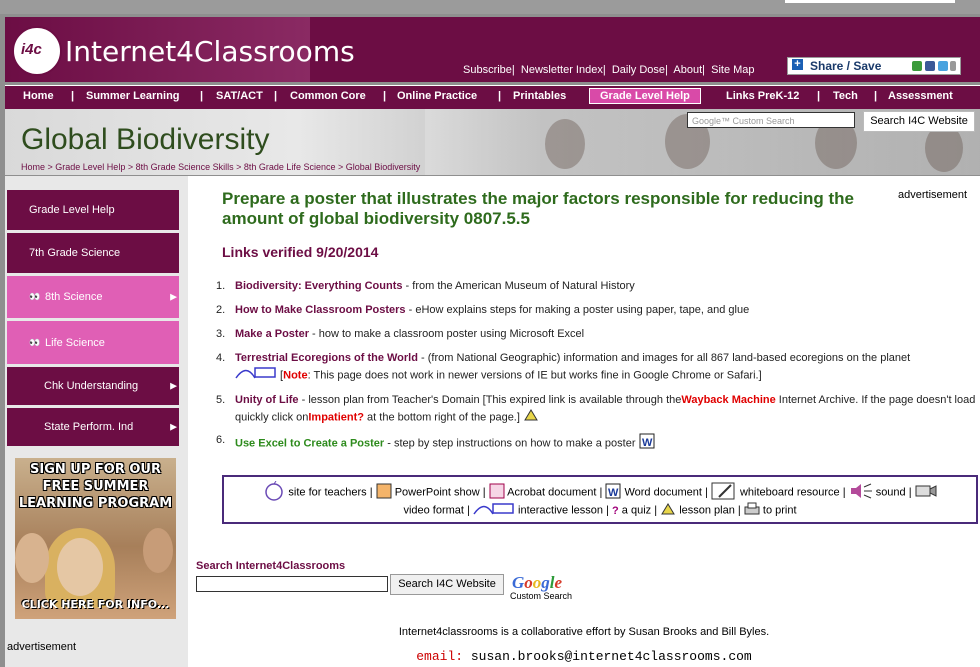 The image size is (980, 667). What do you see at coordinates (185, 167) in the screenshot?
I see `breadcrumb-8th-grade-science: 8th Grade Science Skills` at bounding box center [185, 167].